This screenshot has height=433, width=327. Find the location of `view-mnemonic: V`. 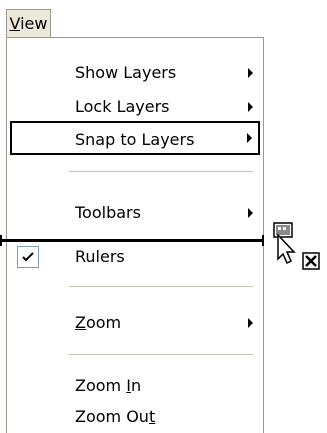

view-mnemonic: V is located at coordinates (15, 23).